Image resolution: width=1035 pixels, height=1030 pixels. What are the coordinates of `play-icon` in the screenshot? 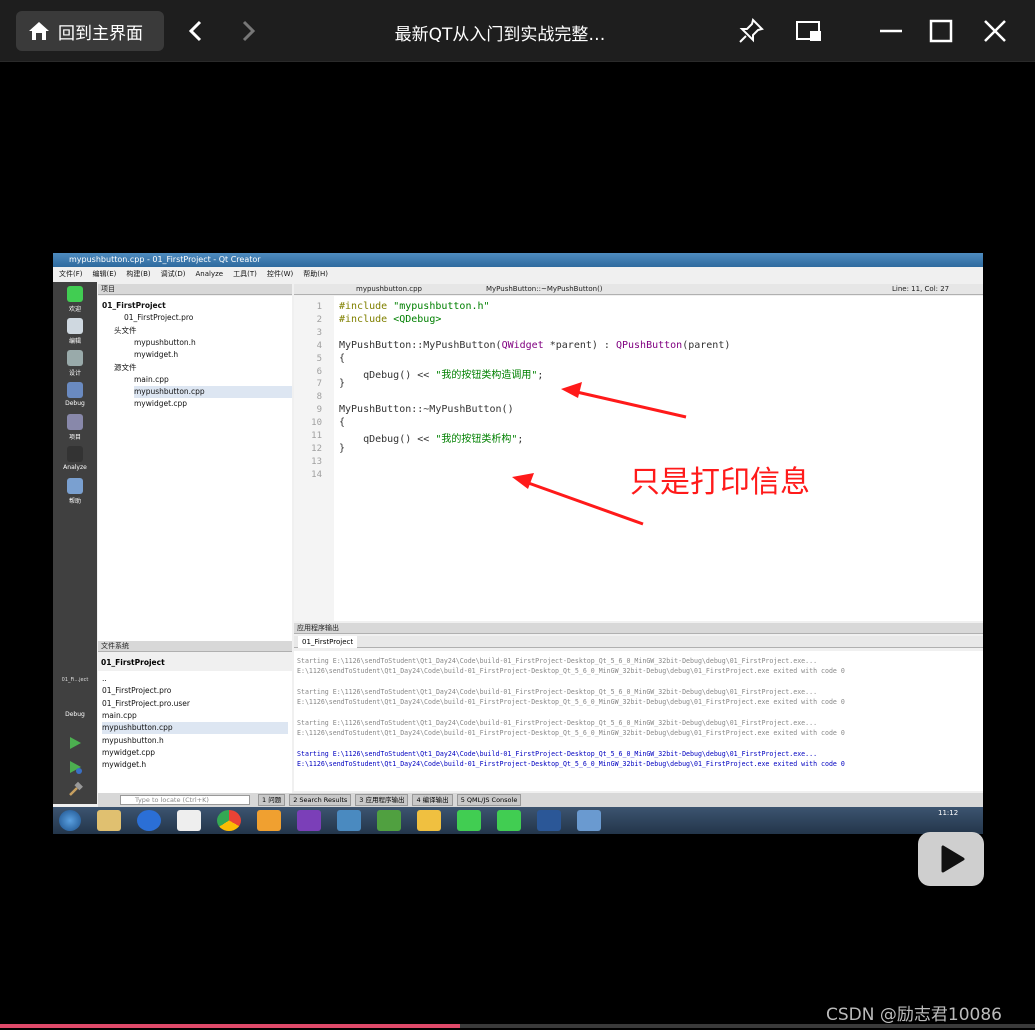 It's located at (953, 859).